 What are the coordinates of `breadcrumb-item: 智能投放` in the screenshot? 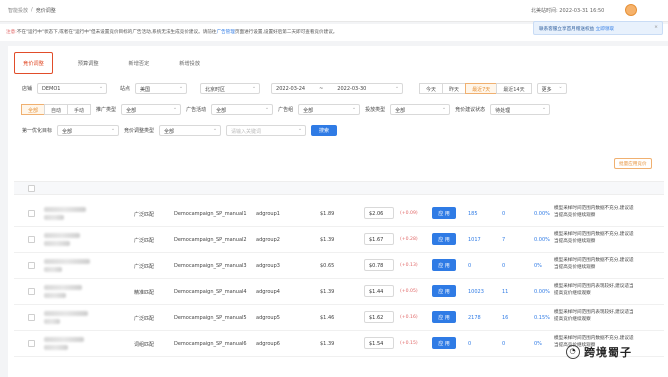 It's located at (18, 10).